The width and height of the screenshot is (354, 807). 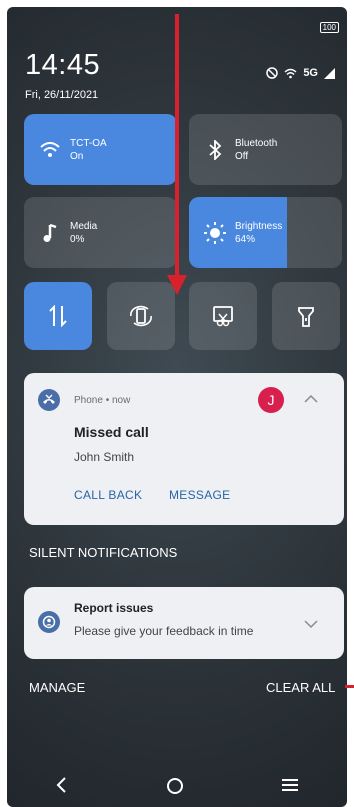 I want to click on status-icons: 5G, so click(x=300, y=73).